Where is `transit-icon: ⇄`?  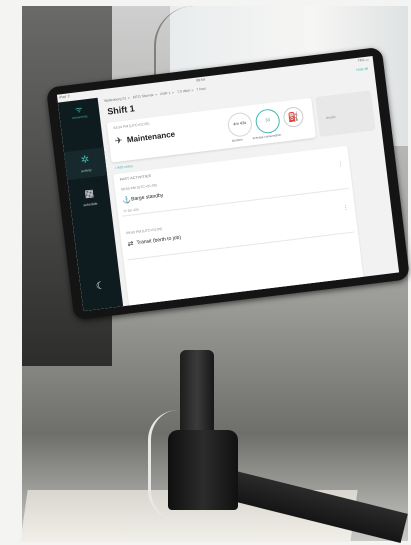 transit-icon: ⇄ is located at coordinates (130, 244).